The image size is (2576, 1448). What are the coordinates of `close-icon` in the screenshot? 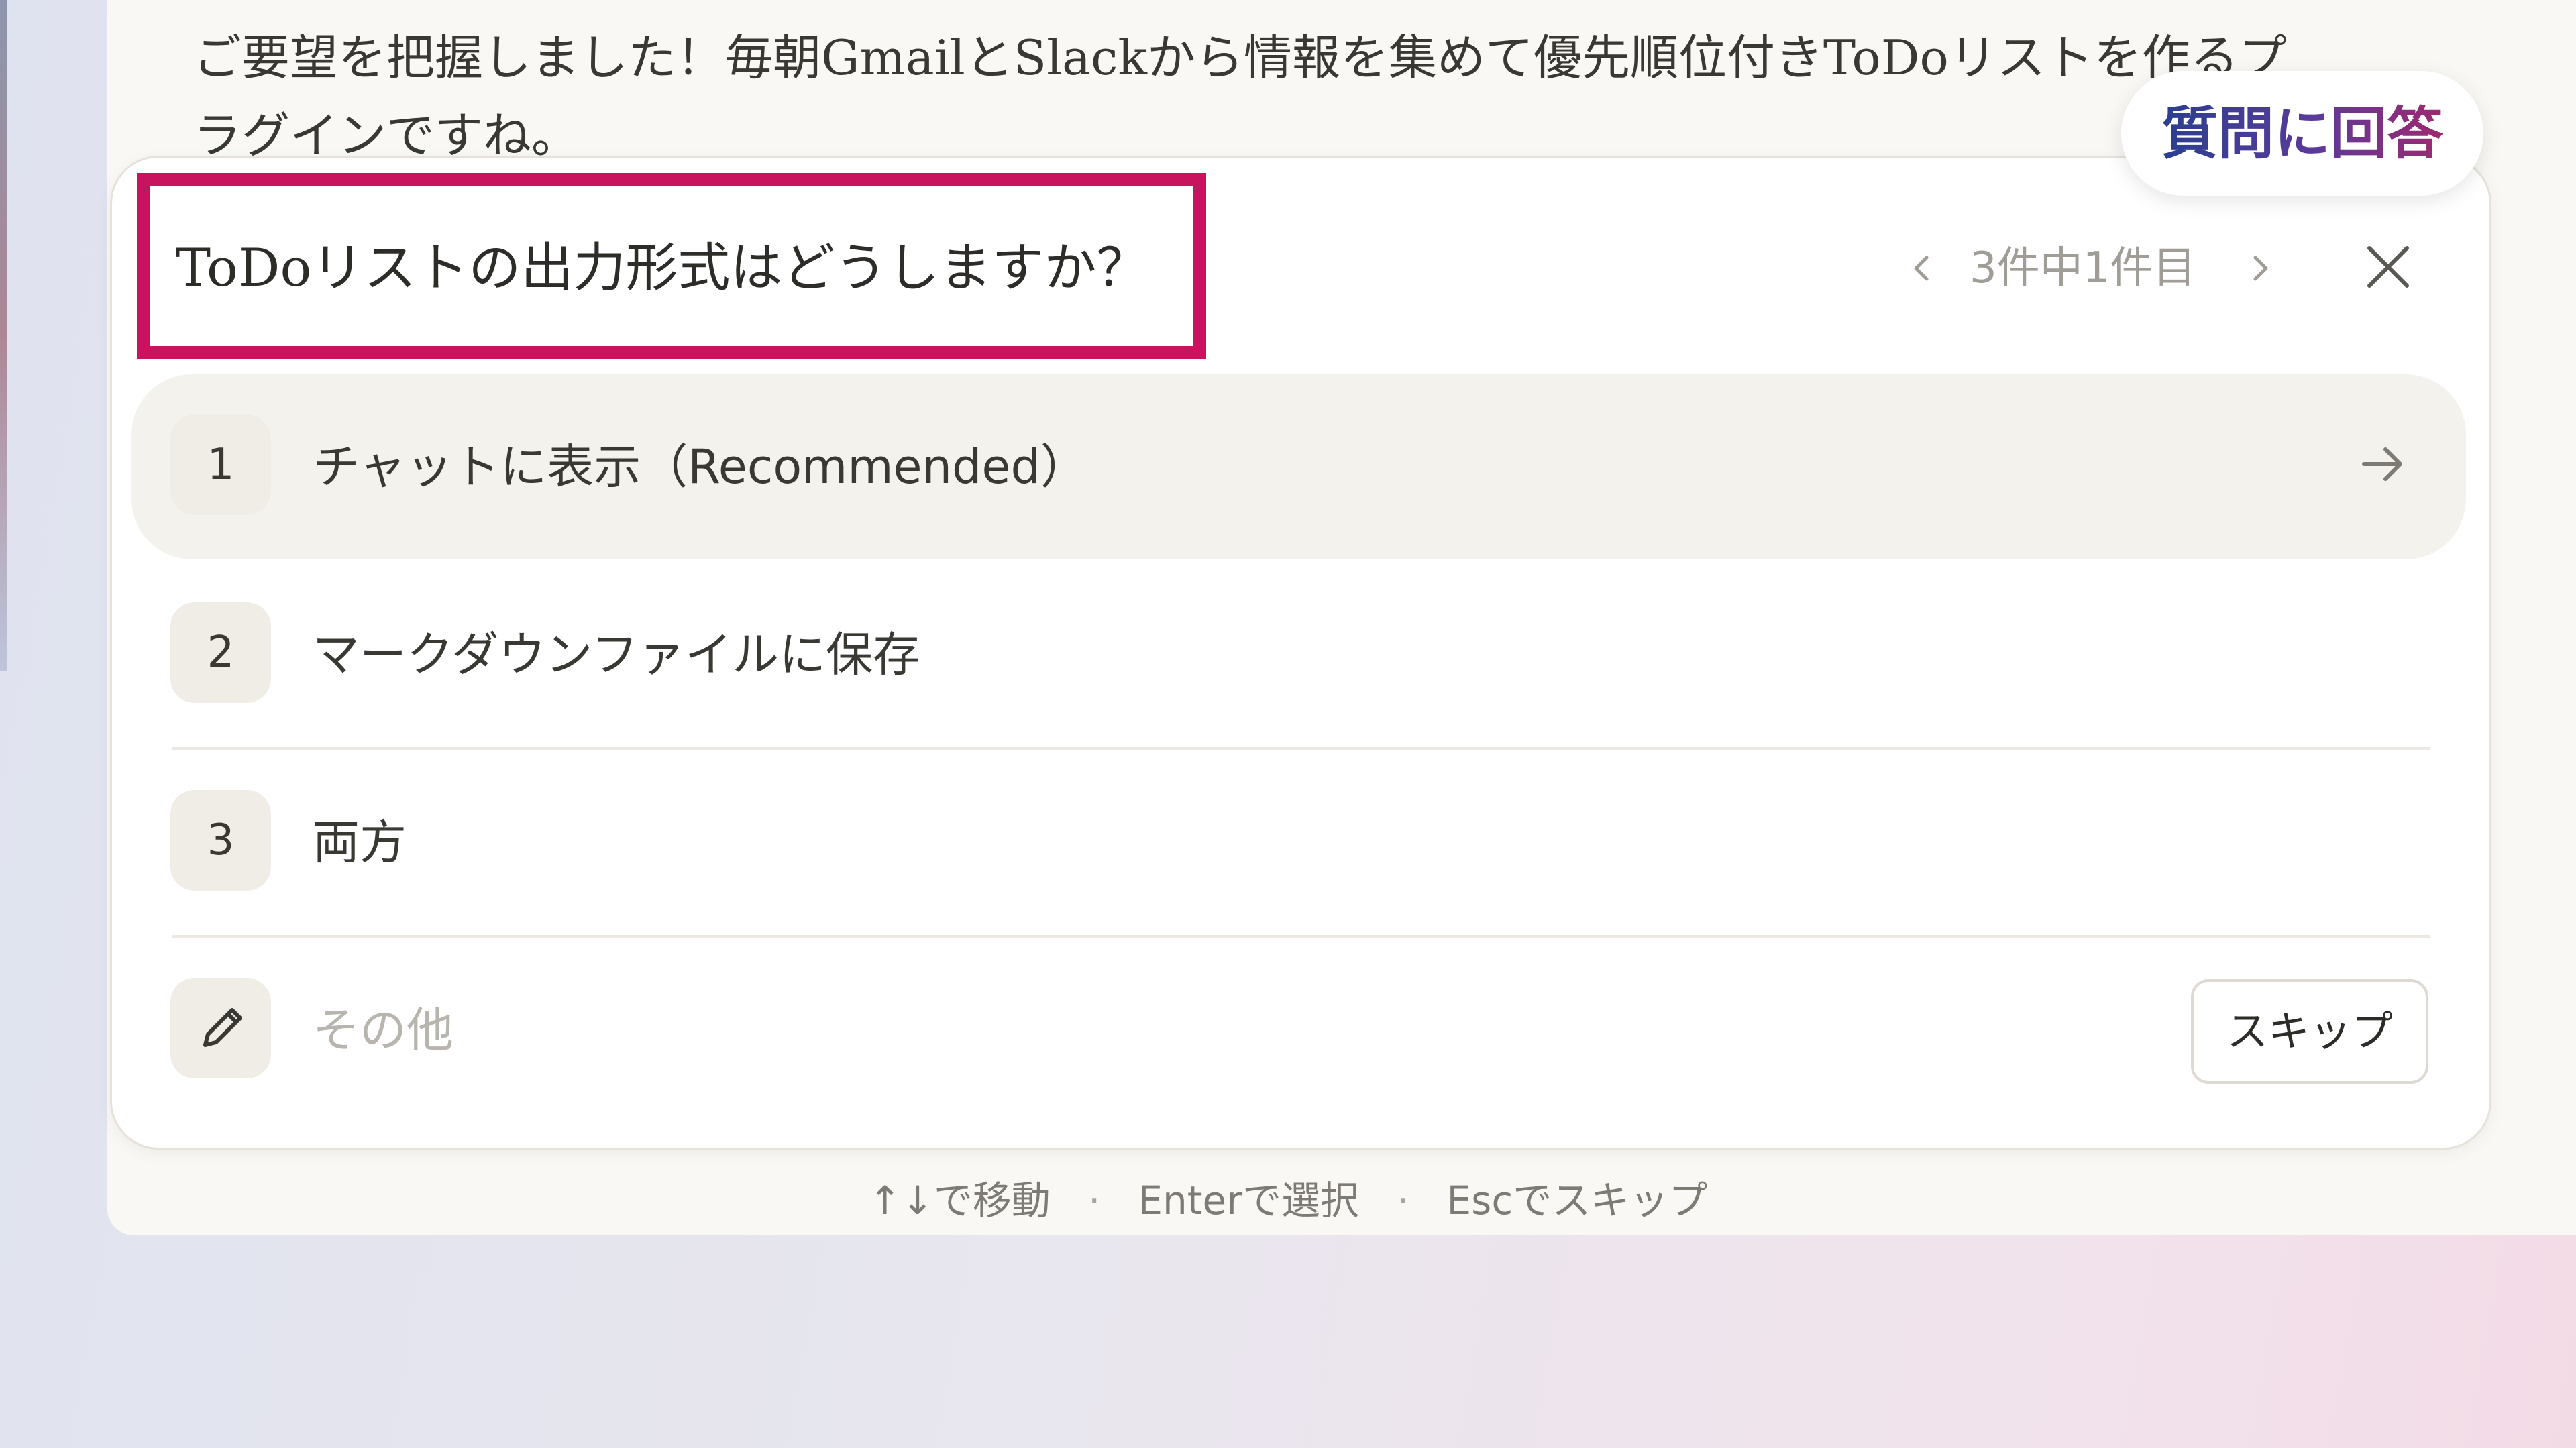 It's located at (2388, 267).